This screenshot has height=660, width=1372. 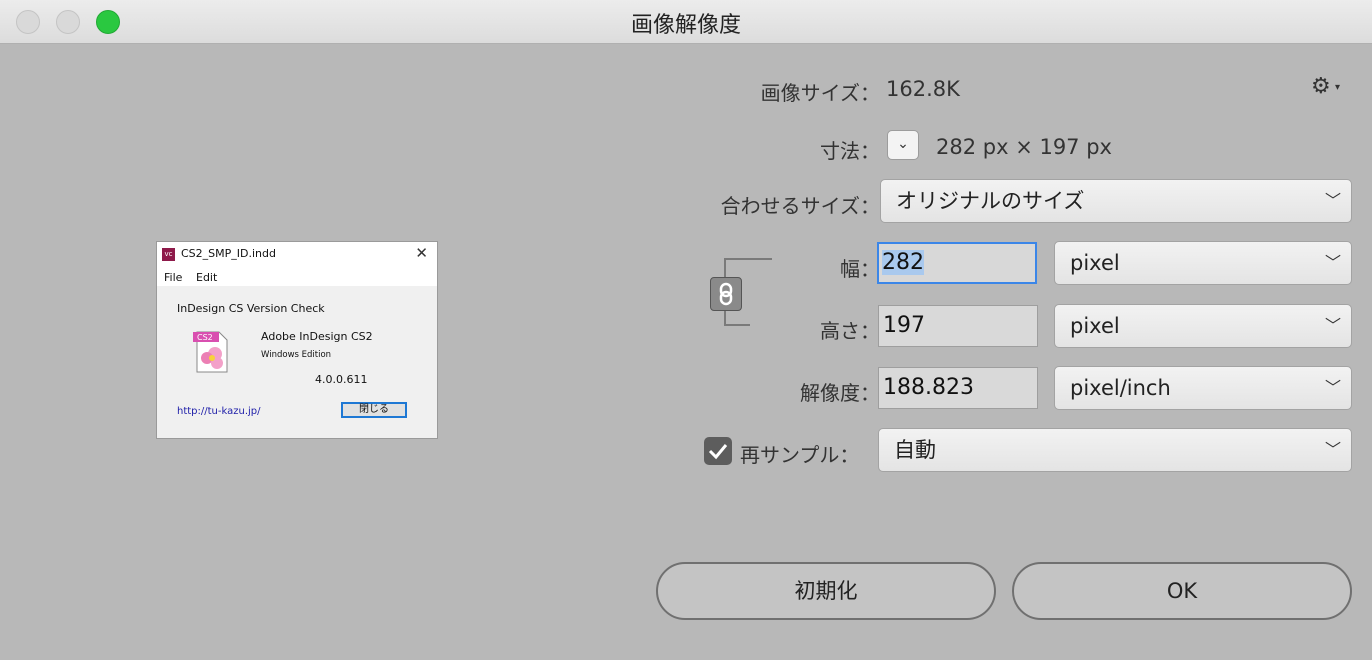 What do you see at coordinates (1203, 263) in the screenshot?
I see `width-unit-select: pixel ﹀` at bounding box center [1203, 263].